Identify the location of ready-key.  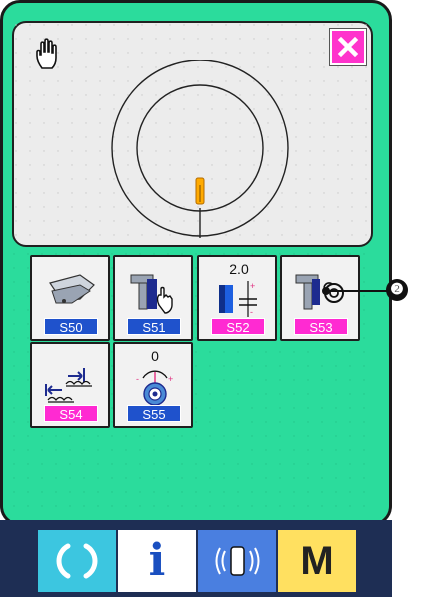
(77, 561).